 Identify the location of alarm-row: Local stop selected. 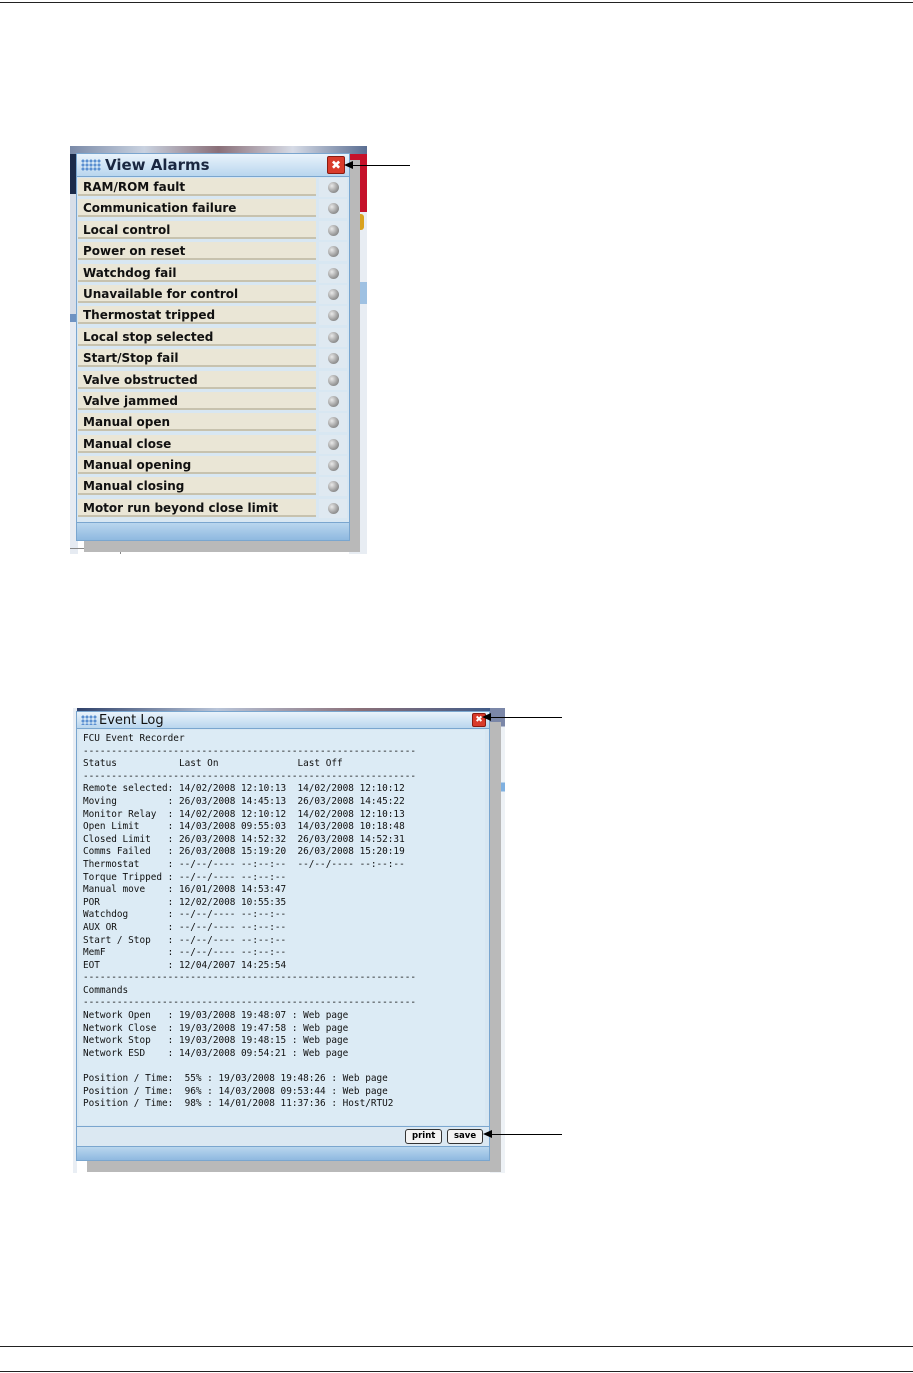
(213, 337).